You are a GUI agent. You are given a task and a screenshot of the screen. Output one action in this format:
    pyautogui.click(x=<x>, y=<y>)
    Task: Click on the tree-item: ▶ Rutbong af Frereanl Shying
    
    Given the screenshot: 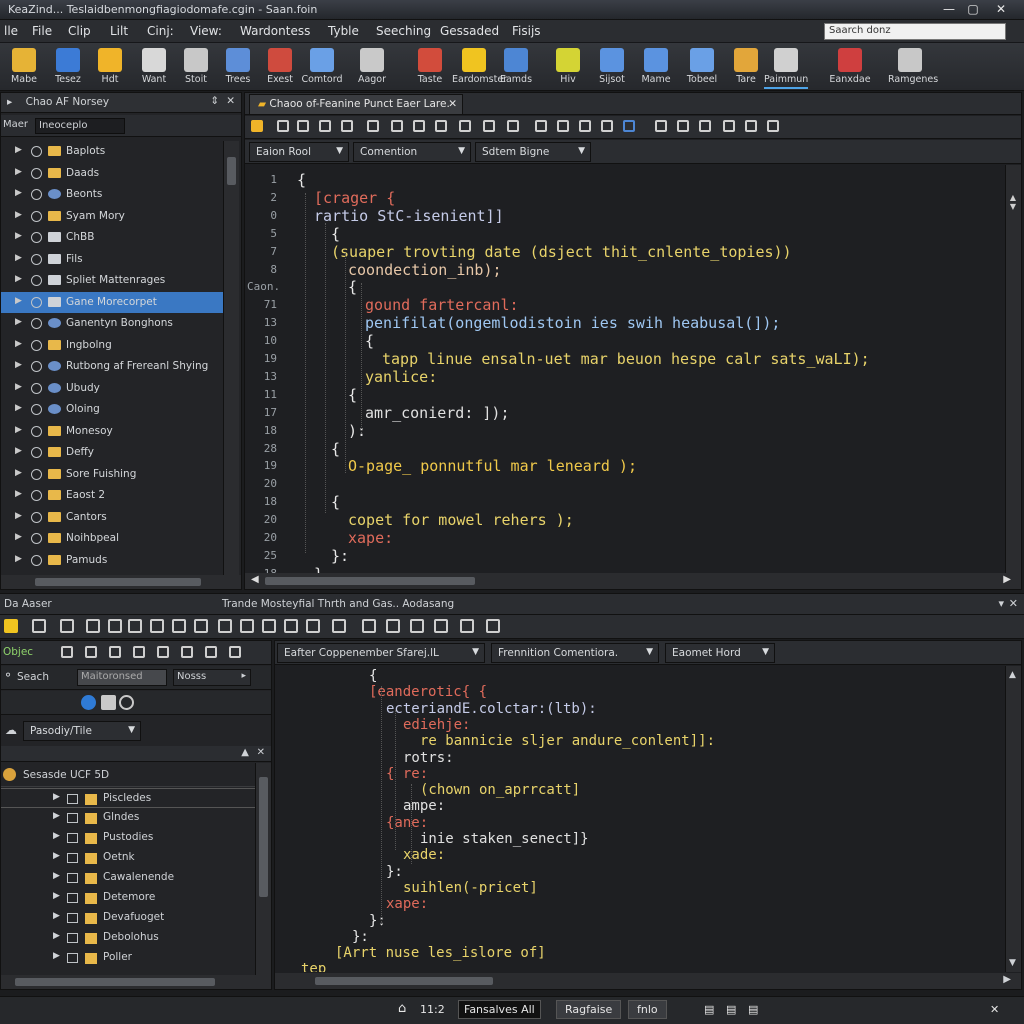 What is the action you would take?
    pyautogui.click(x=112, y=366)
    